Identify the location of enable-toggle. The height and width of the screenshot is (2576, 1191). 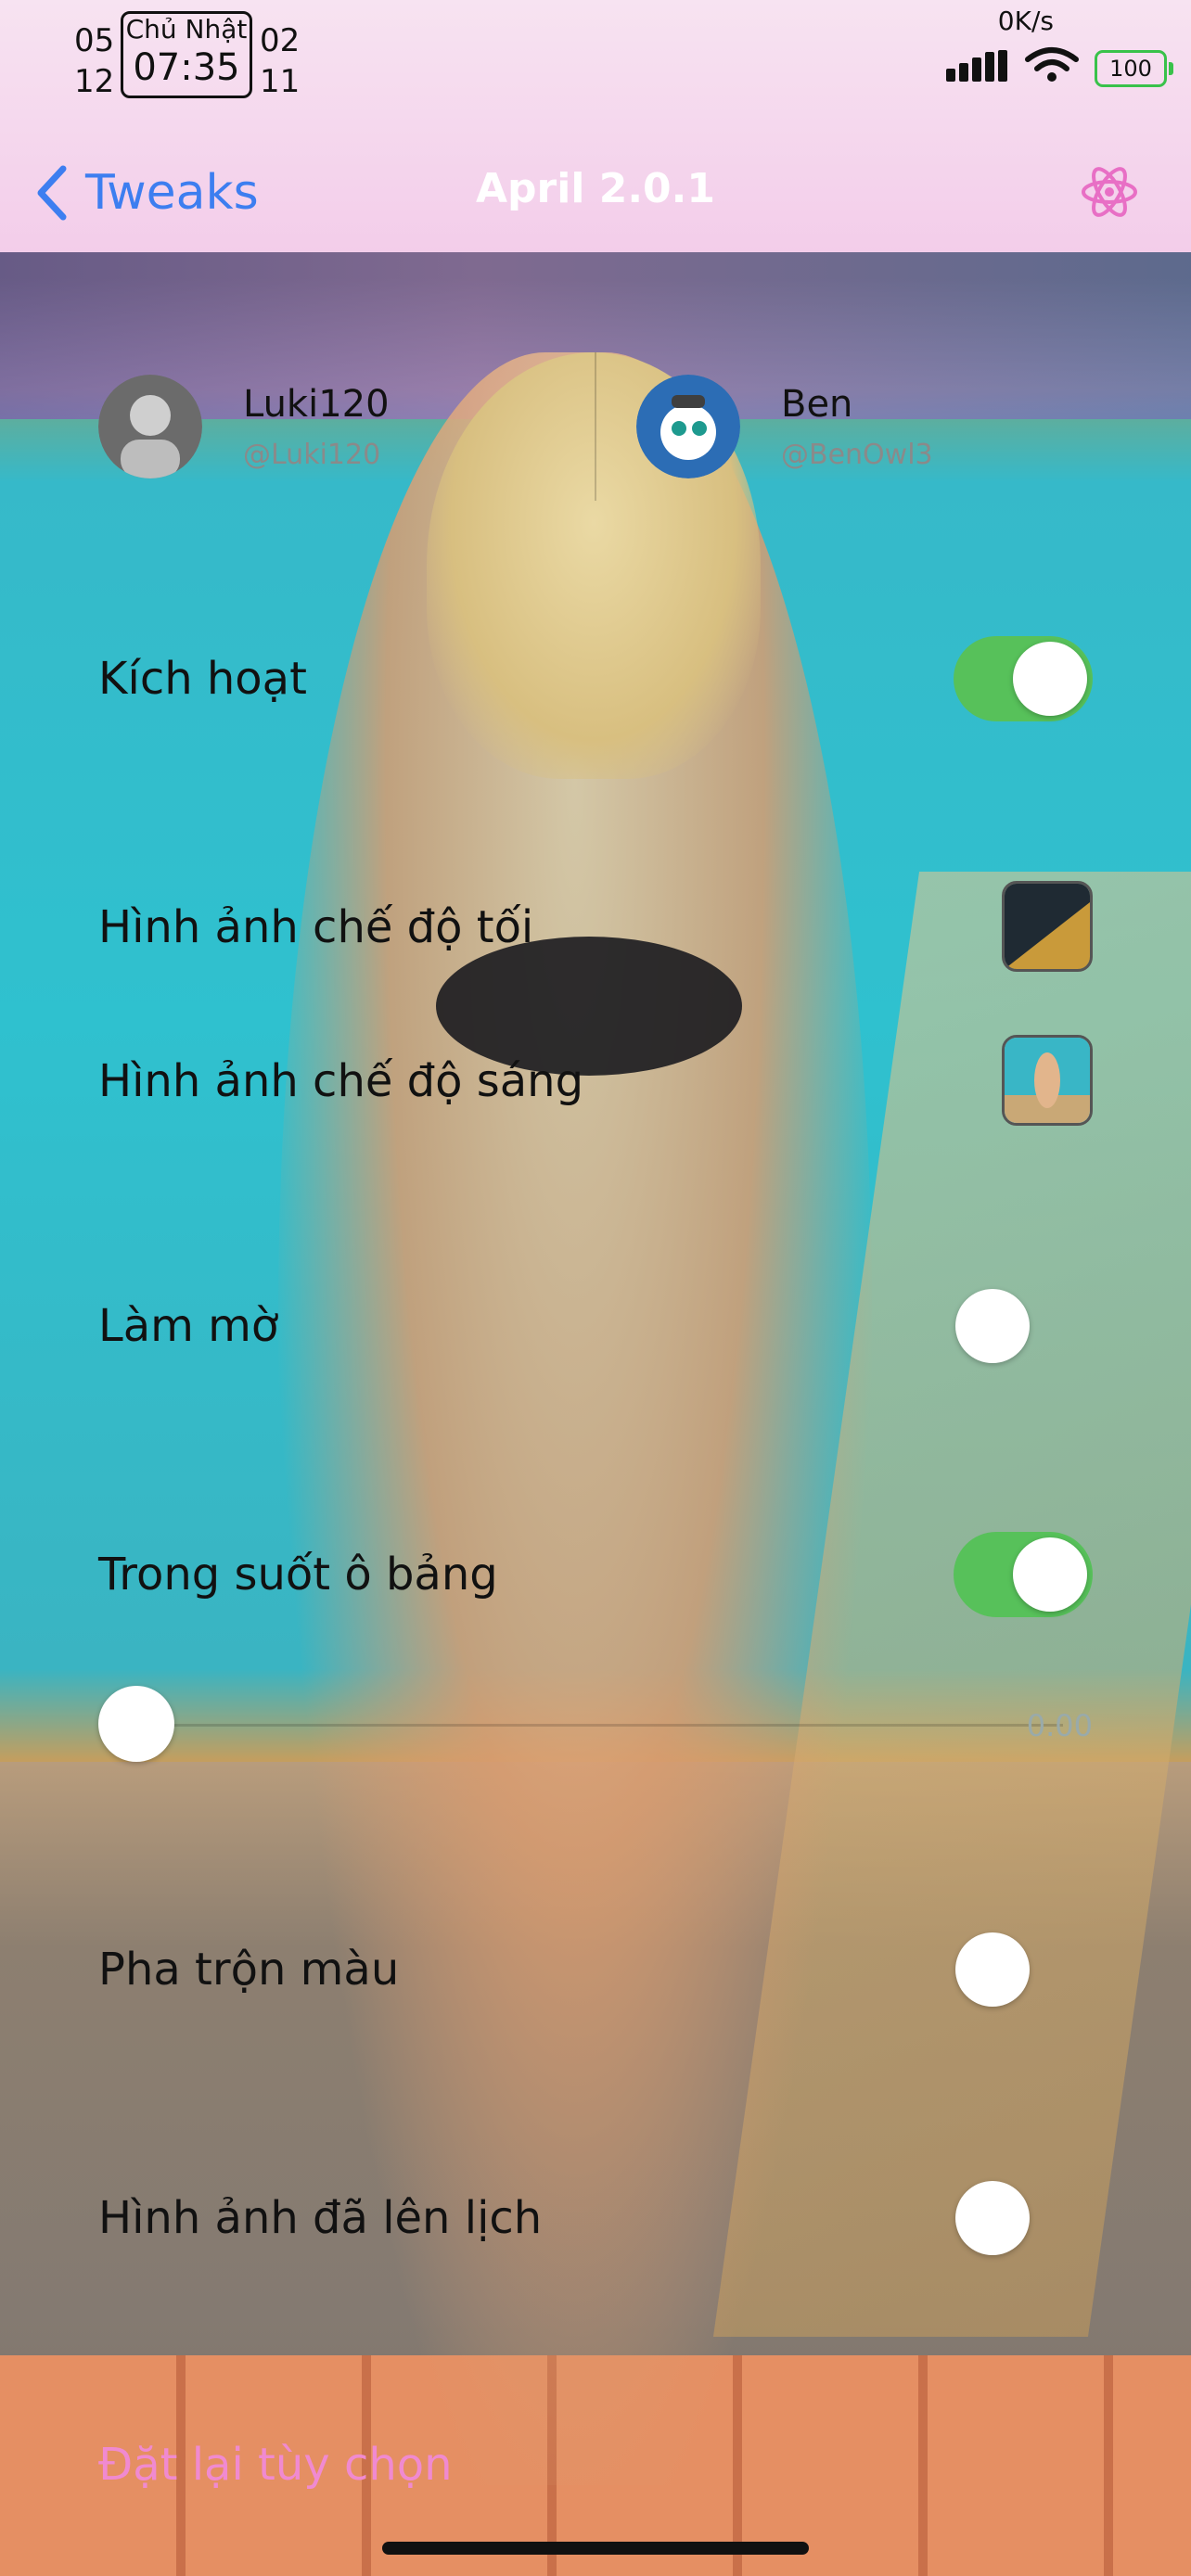
(1023, 679).